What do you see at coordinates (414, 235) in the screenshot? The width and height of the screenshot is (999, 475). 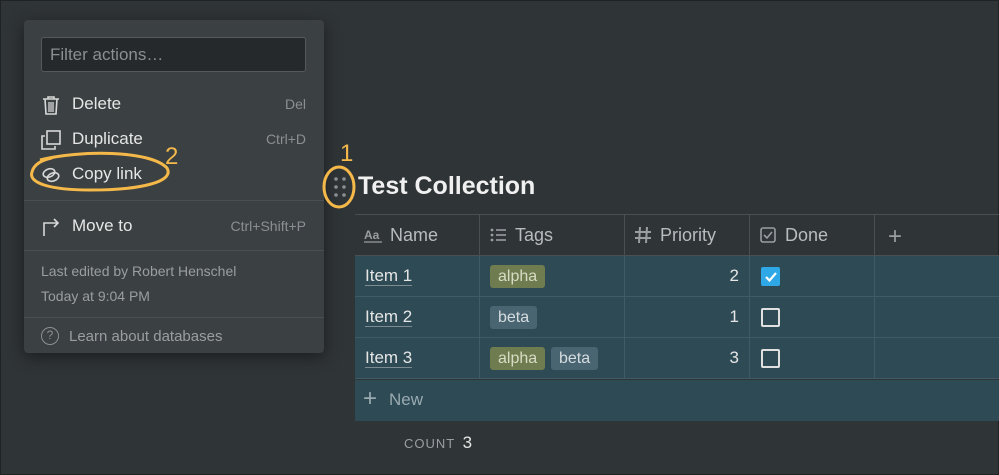 I see `column-label: Name` at bounding box center [414, 235].